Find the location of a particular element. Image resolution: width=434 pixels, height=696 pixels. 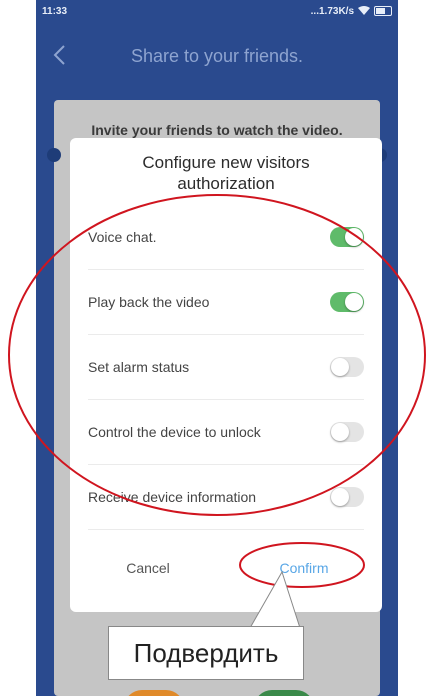

confirm-button: Confirm is located at coordinates (304, 568).